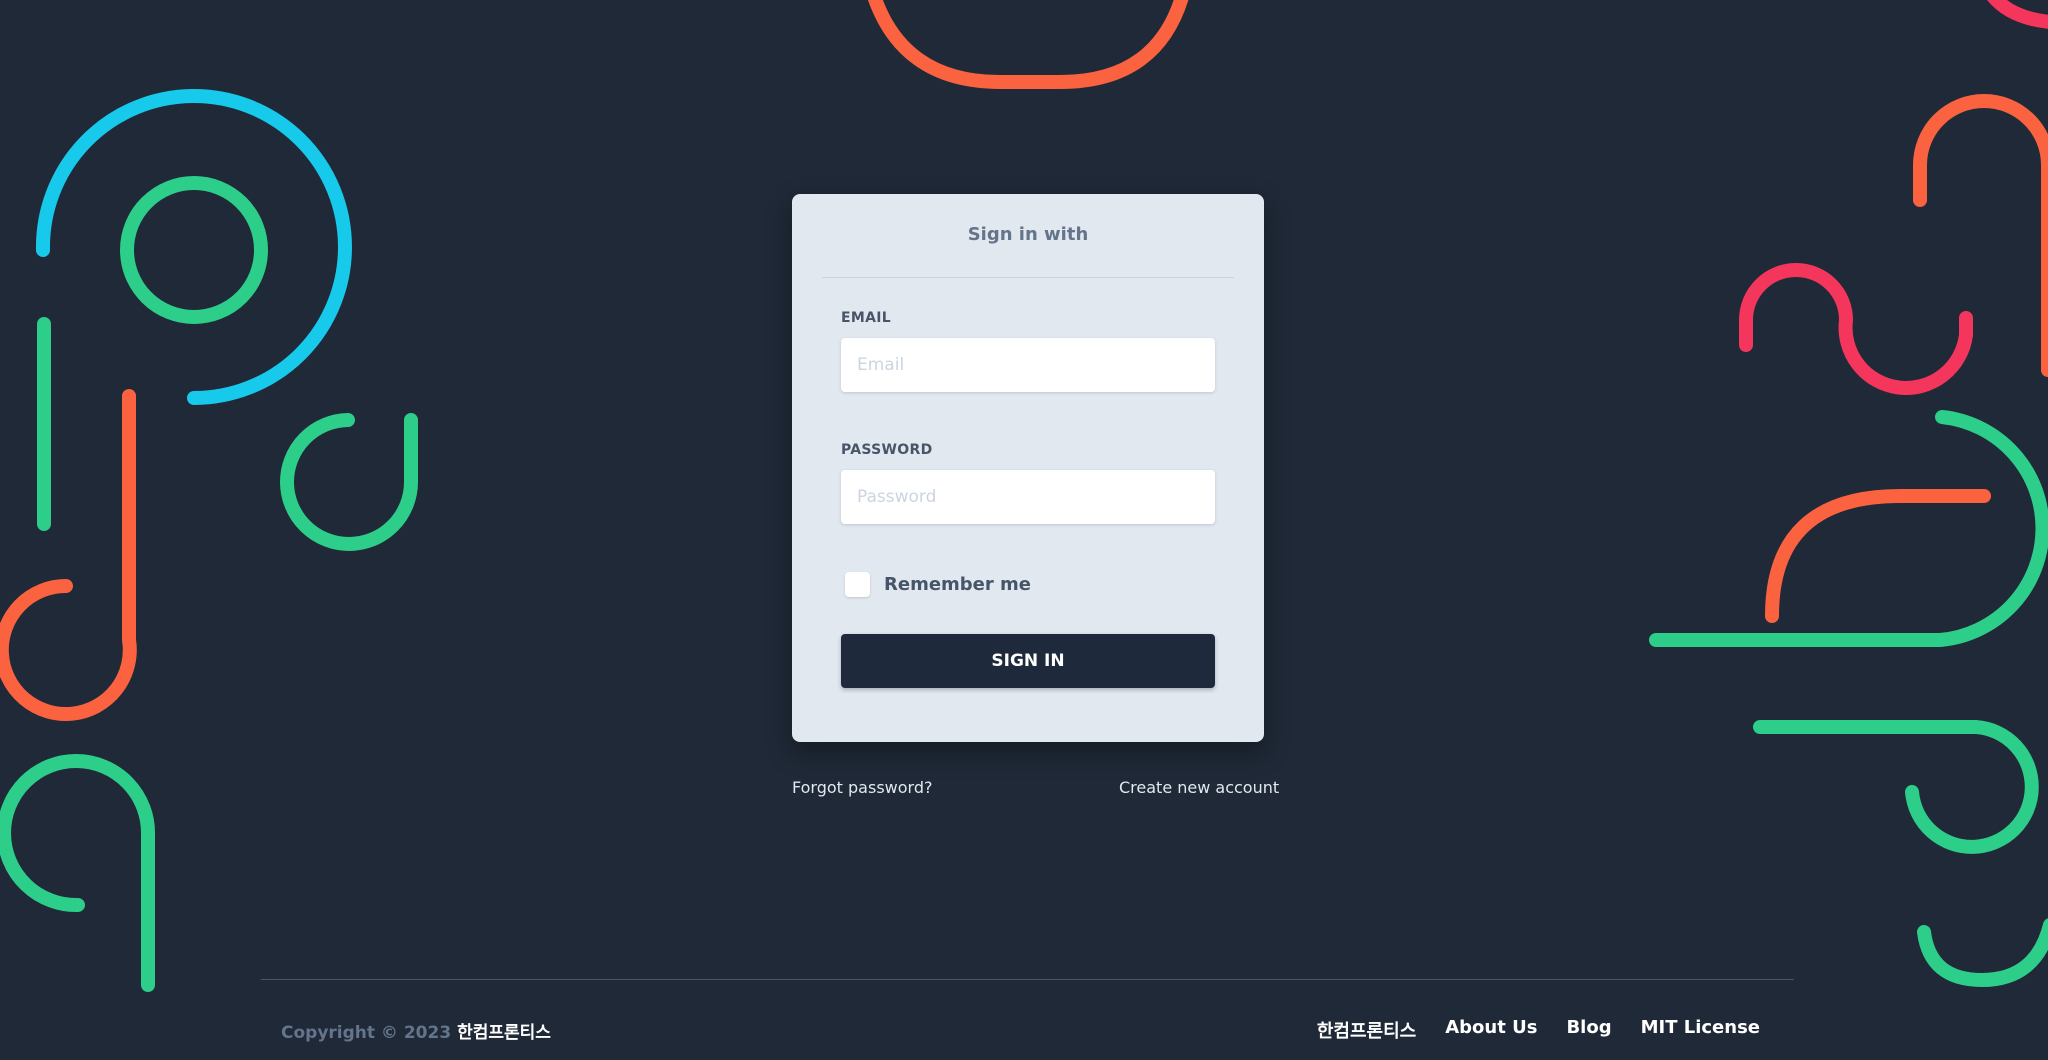 This screenshot has width=2048, height=1060. What do you see at coordinates (1028, 661) in the screenshot?
I see `sign-in-button: SIGN IN` at bounding box center [1028, 661].